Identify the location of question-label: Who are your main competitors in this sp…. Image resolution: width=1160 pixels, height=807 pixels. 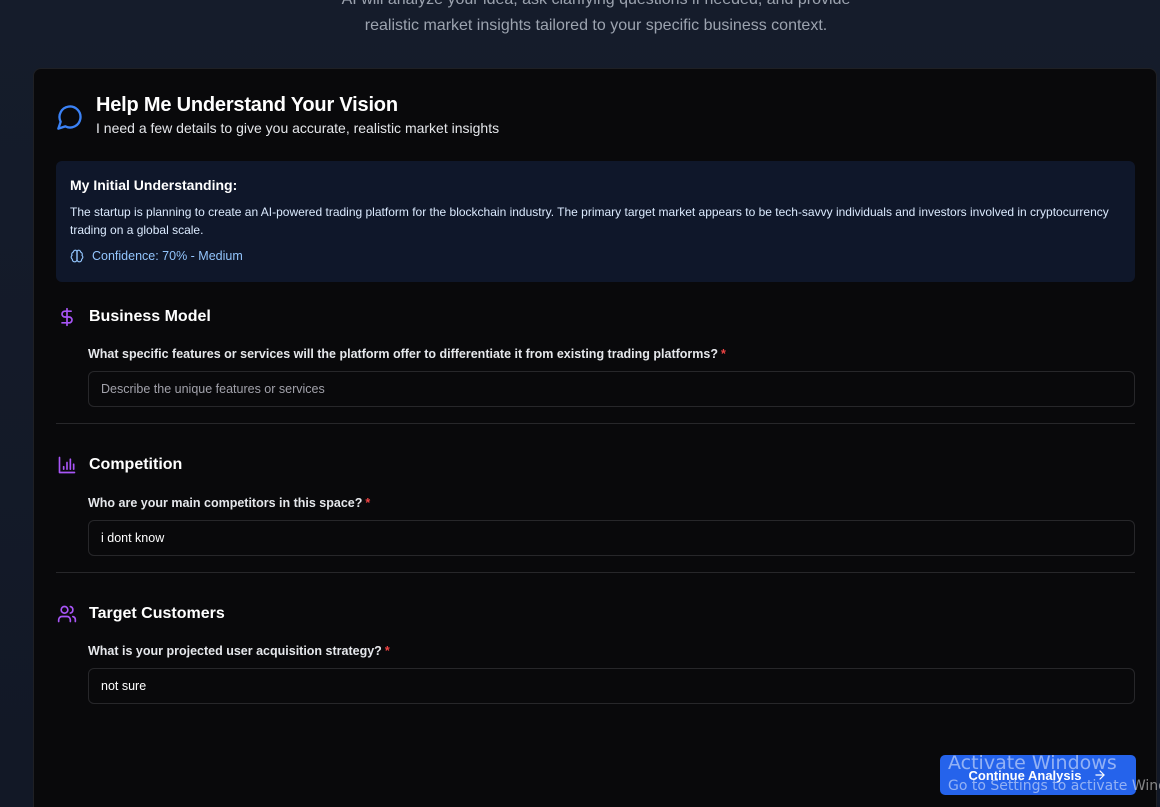
(611, 503).